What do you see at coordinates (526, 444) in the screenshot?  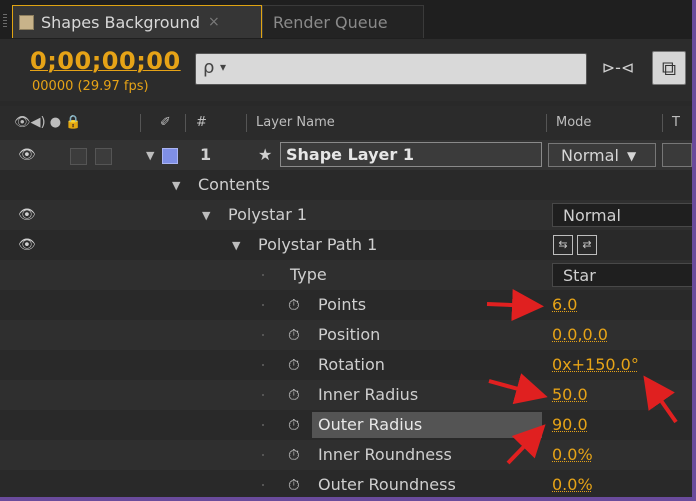 I see `arrow-to-outer-radius` at bounding box center [526, 444].